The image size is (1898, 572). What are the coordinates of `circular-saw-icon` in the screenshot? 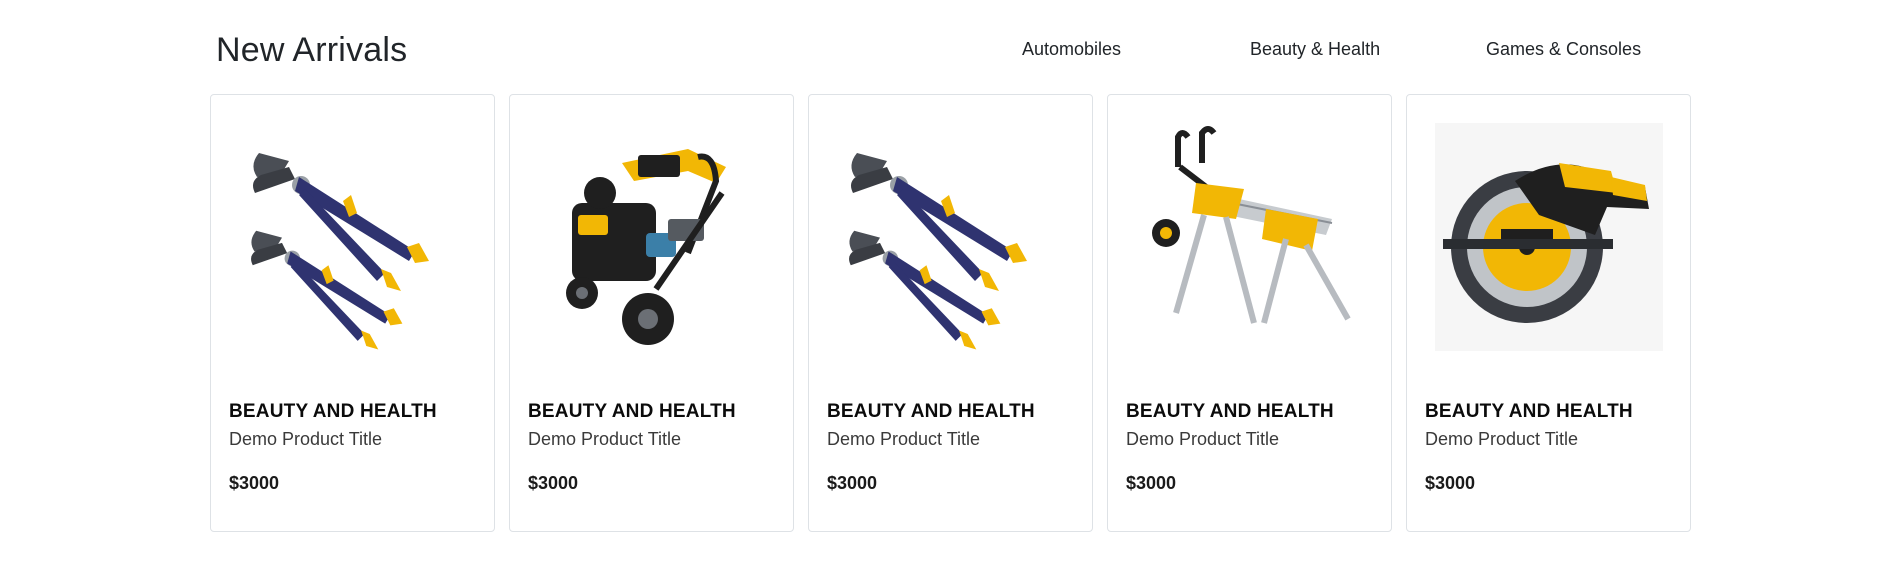 It's located at (1549, 237).